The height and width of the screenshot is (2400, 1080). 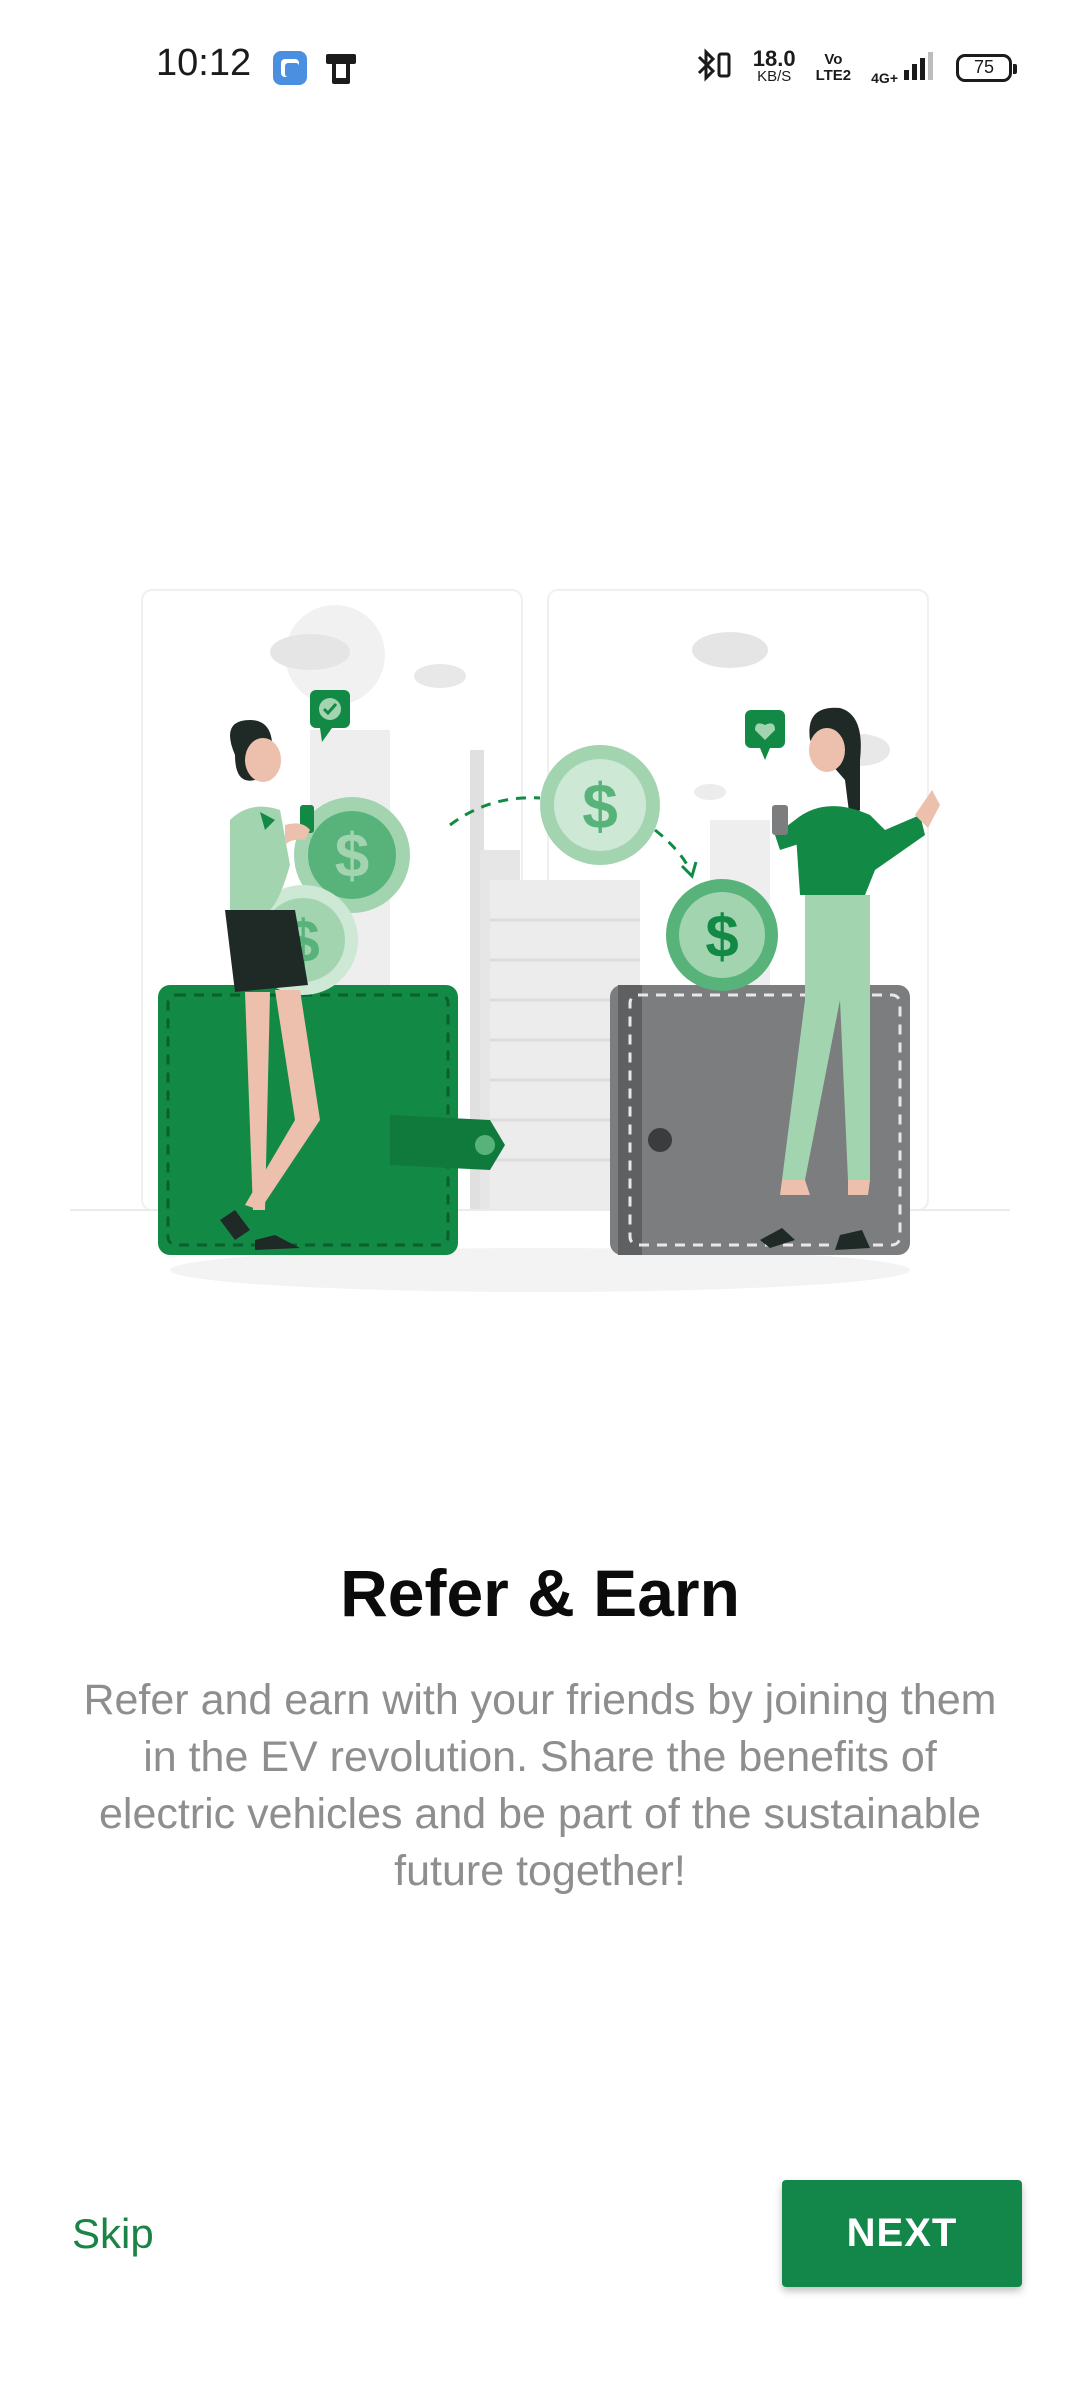 I want to click on skip-button: Skip, so click(x=113, y=2234).